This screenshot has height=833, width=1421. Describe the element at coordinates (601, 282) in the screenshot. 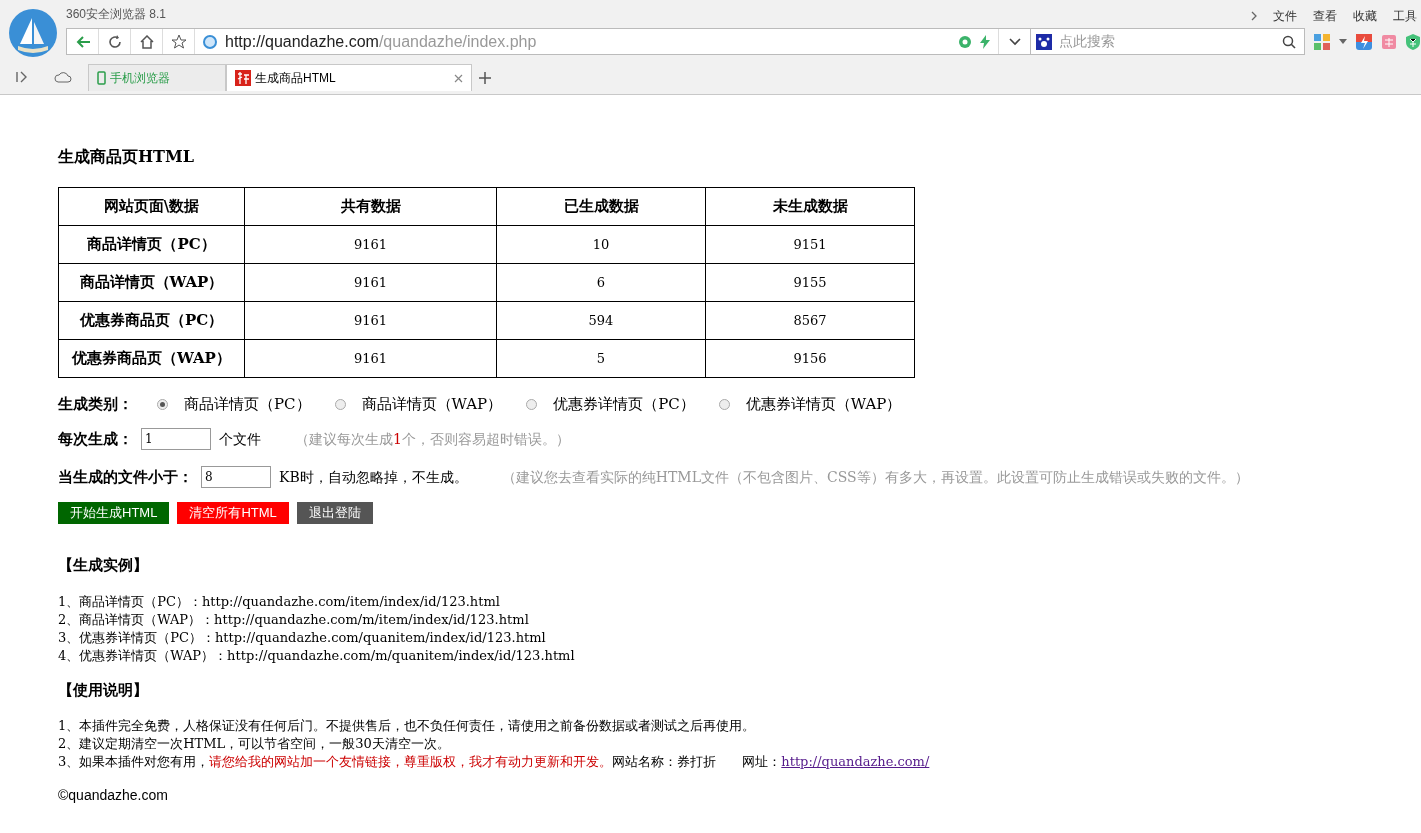

I see `table-cell: 6` at that location.